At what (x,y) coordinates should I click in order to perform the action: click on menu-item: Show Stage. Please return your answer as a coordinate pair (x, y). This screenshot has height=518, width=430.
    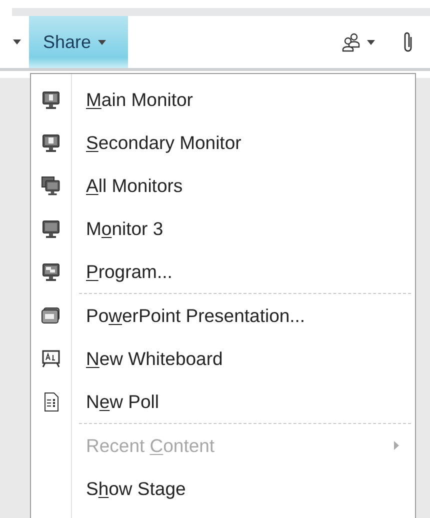
    Looking at the image, I should click on (250, 489).